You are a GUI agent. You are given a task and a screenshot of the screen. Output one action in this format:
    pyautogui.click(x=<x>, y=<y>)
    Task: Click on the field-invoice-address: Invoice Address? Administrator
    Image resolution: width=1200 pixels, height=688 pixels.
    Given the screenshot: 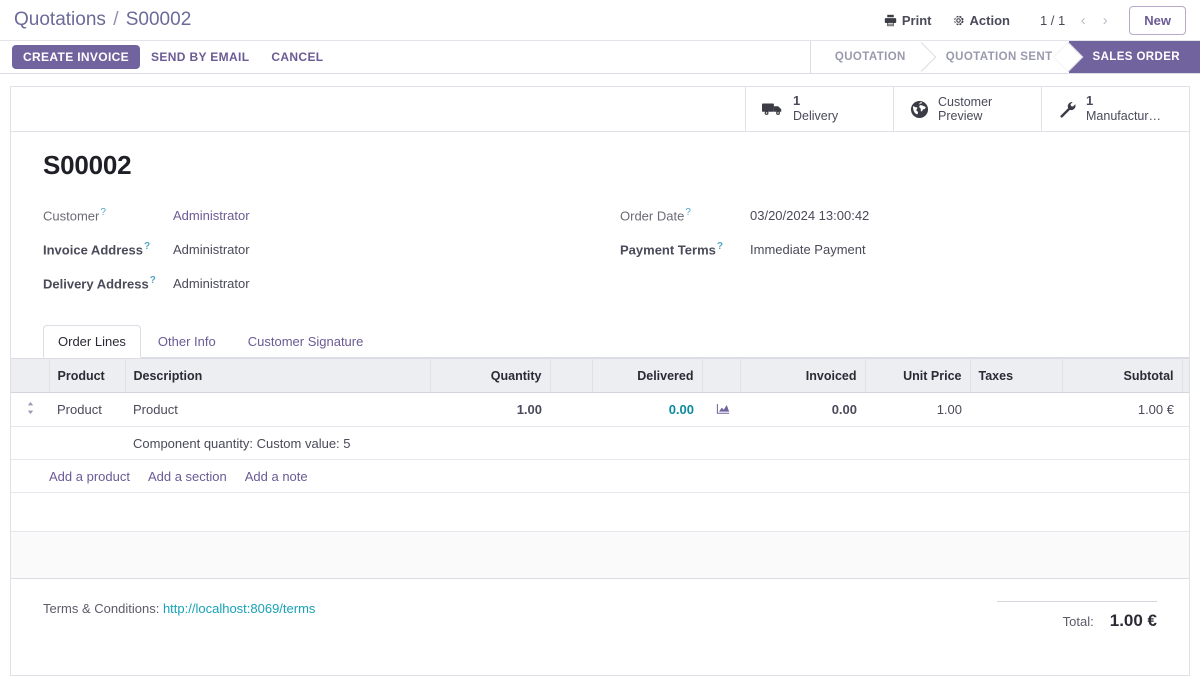 What is the action you would take?
    pyautogui.click(x=311, y=258)
    